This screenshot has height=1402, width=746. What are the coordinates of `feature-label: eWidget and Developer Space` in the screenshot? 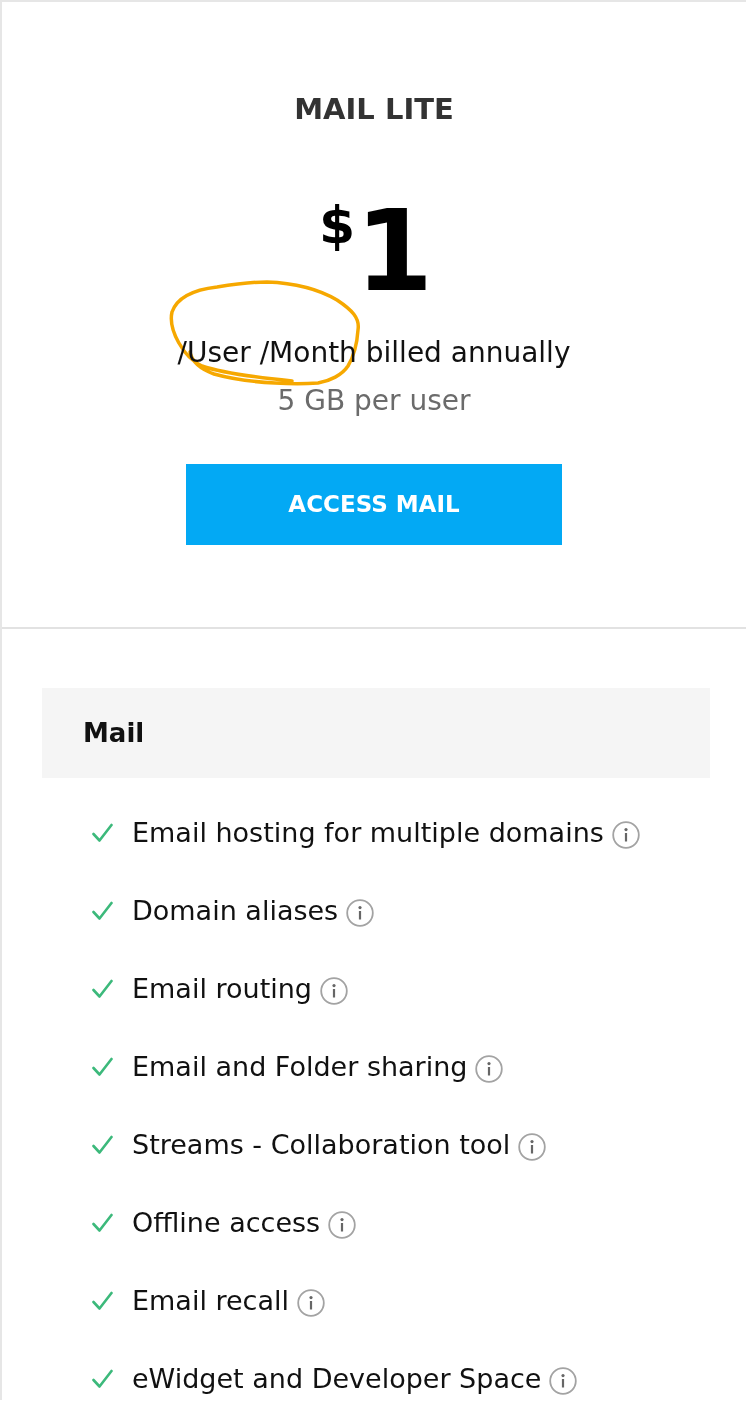 It's located at (337, 1379).